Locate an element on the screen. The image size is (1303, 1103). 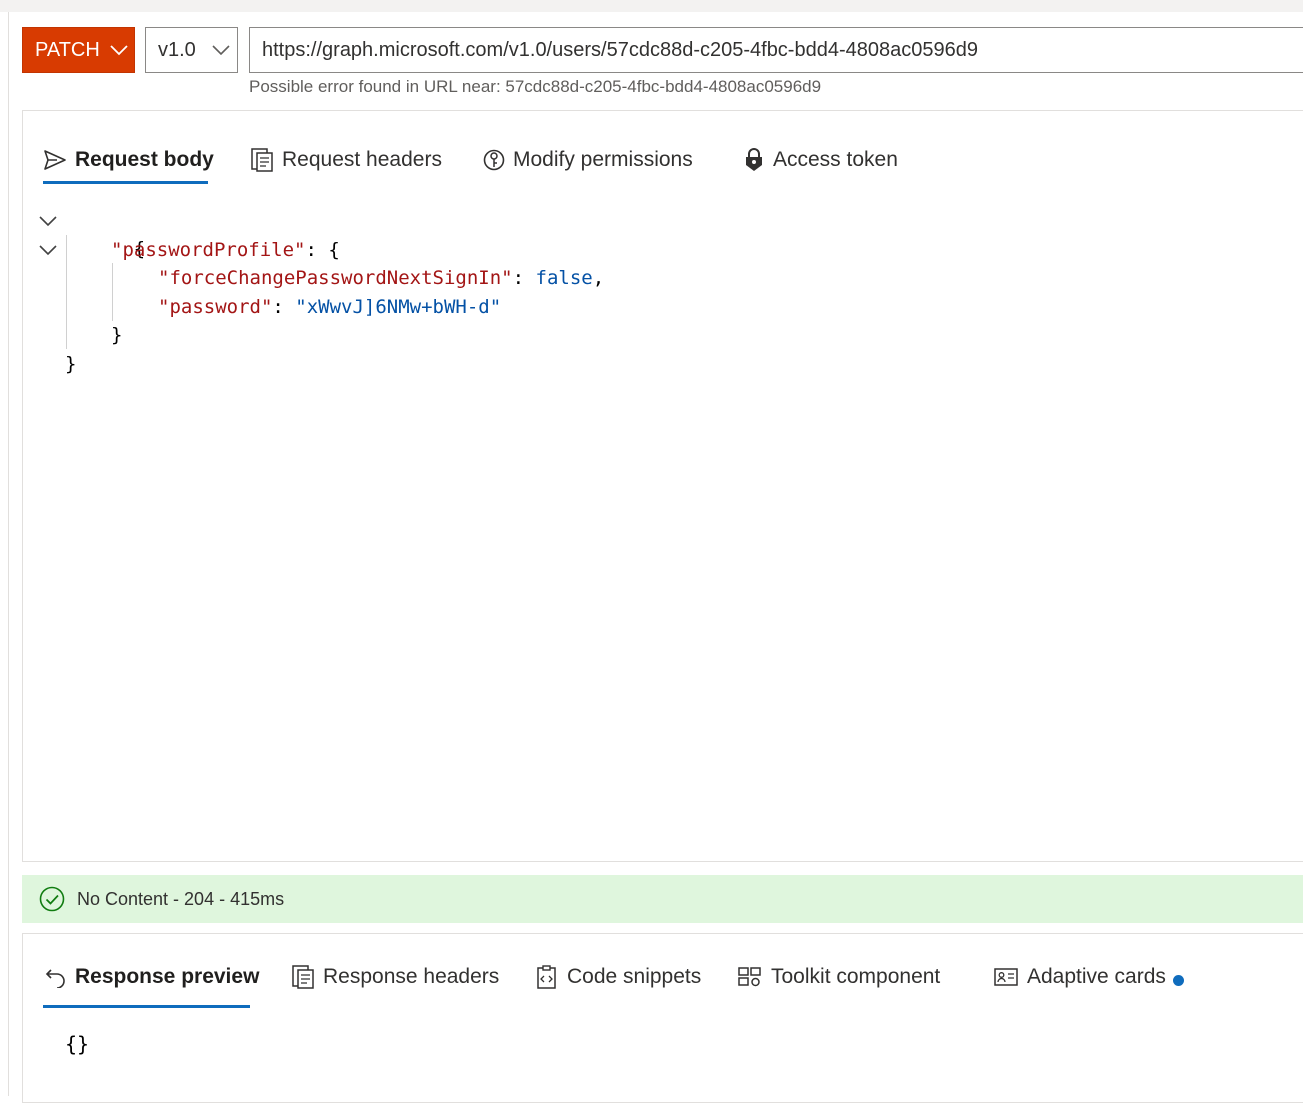
left-divider is located at coordinates (8, 554).